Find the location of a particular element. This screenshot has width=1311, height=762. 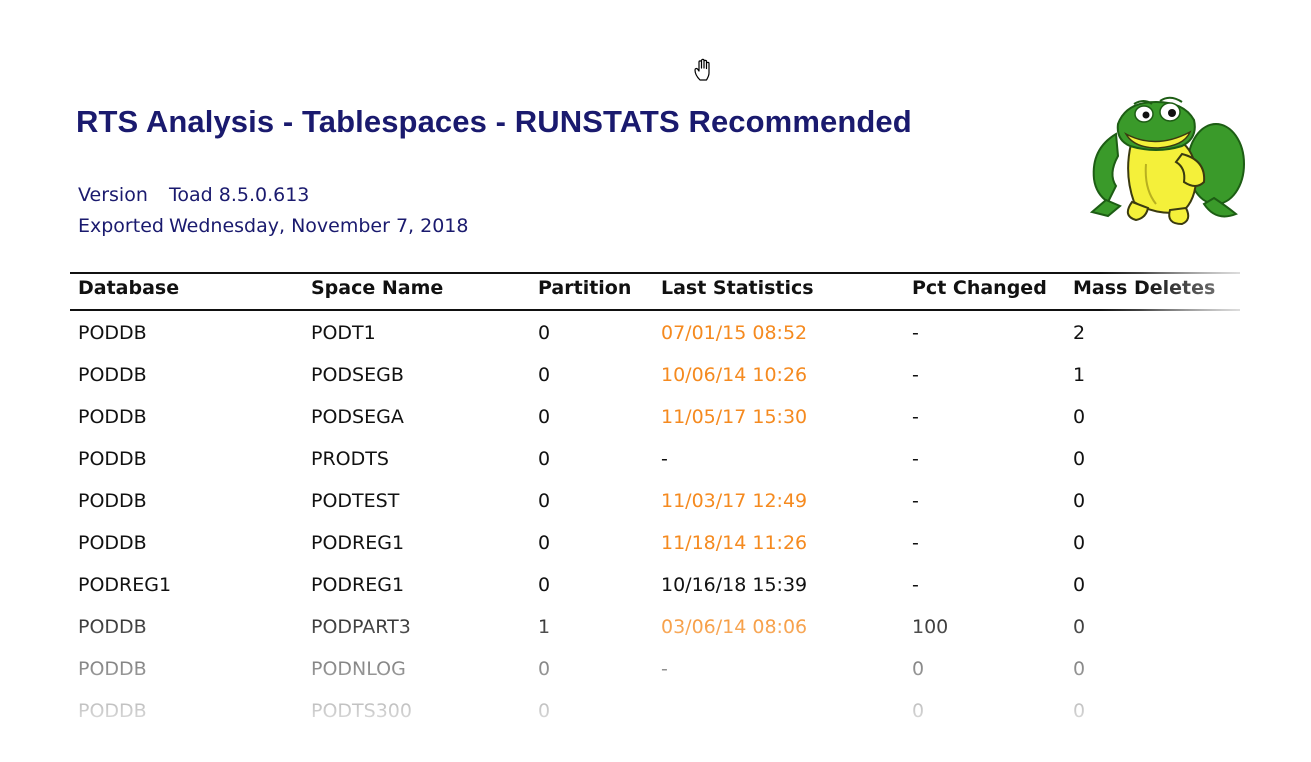

cell-space-name: PODNLOG is located at coordinates (358, 669).